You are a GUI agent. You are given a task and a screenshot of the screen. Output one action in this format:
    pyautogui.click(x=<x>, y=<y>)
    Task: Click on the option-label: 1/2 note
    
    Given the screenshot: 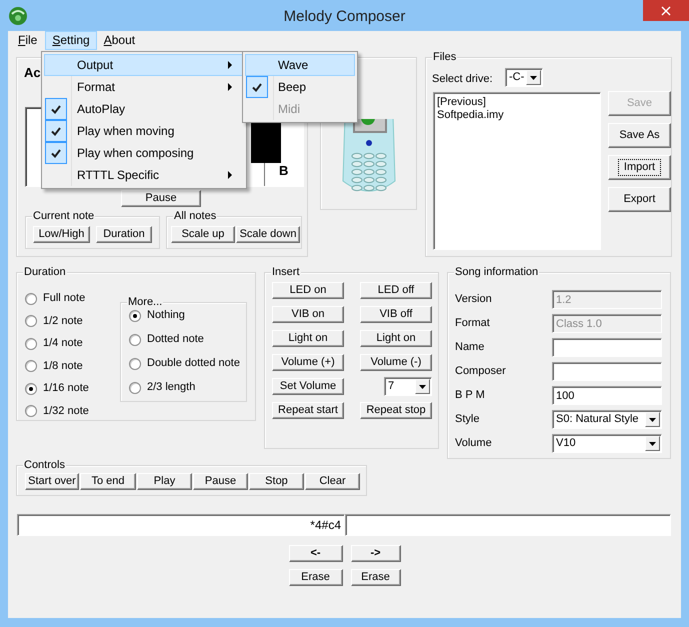 What is the action you would take?
    pyautogui.click(x=63, y=321)
    